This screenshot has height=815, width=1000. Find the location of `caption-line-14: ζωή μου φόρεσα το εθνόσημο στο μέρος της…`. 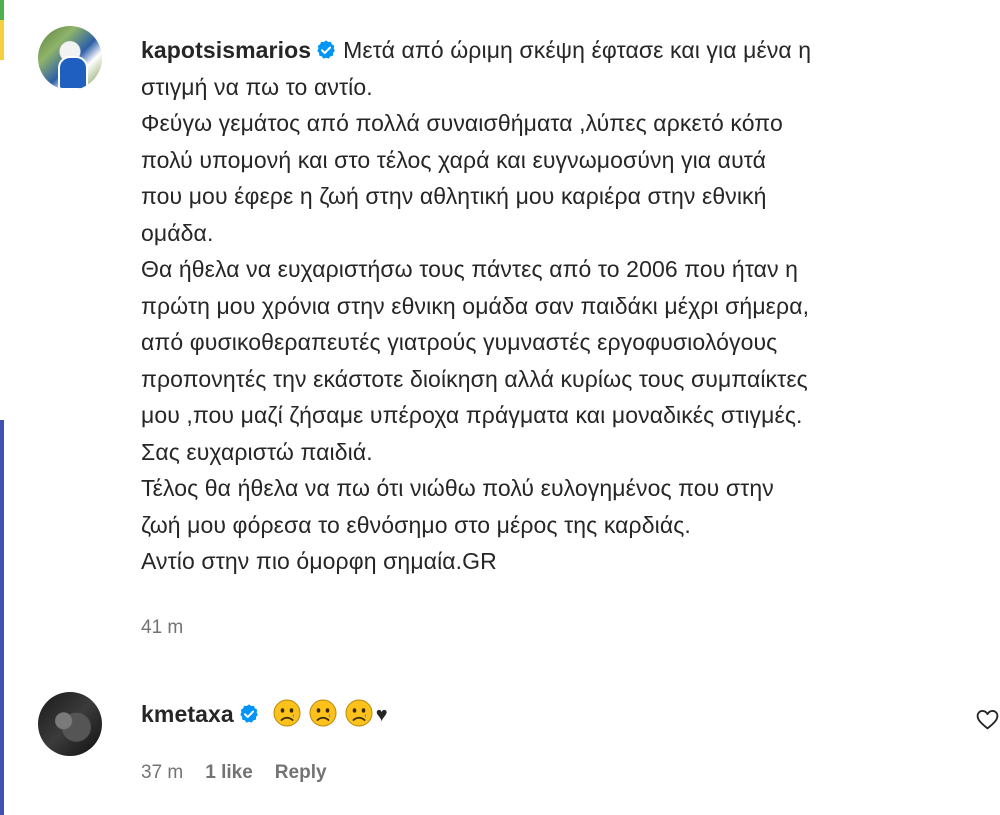

caption-line-14: ζωή μου φόρεσα το εθνόσημο στο μέρος της… is located at coordinates (416, 524).